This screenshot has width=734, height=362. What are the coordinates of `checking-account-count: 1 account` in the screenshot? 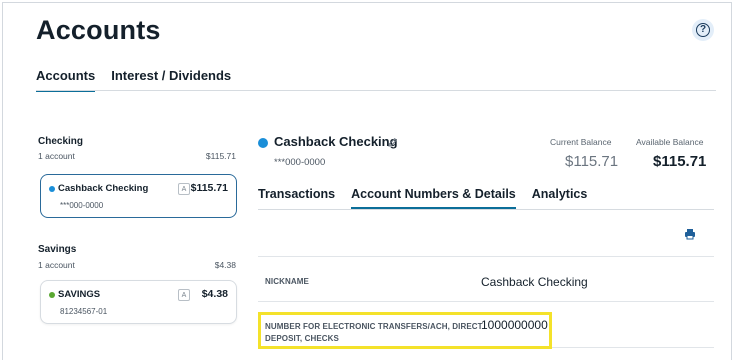 It's located at (56, 156).